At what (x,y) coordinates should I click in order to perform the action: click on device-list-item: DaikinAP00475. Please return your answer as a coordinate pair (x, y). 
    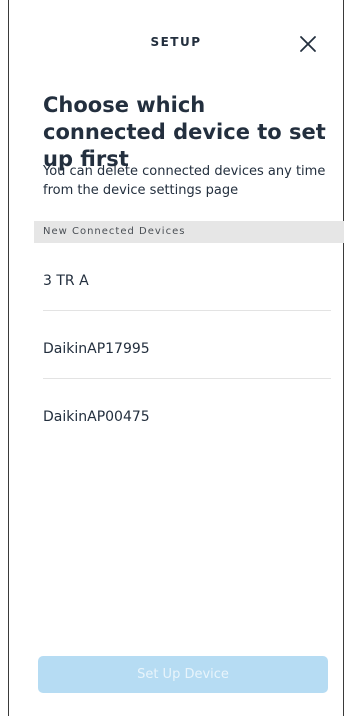
    Looking at the image, I should click on (187, 413).